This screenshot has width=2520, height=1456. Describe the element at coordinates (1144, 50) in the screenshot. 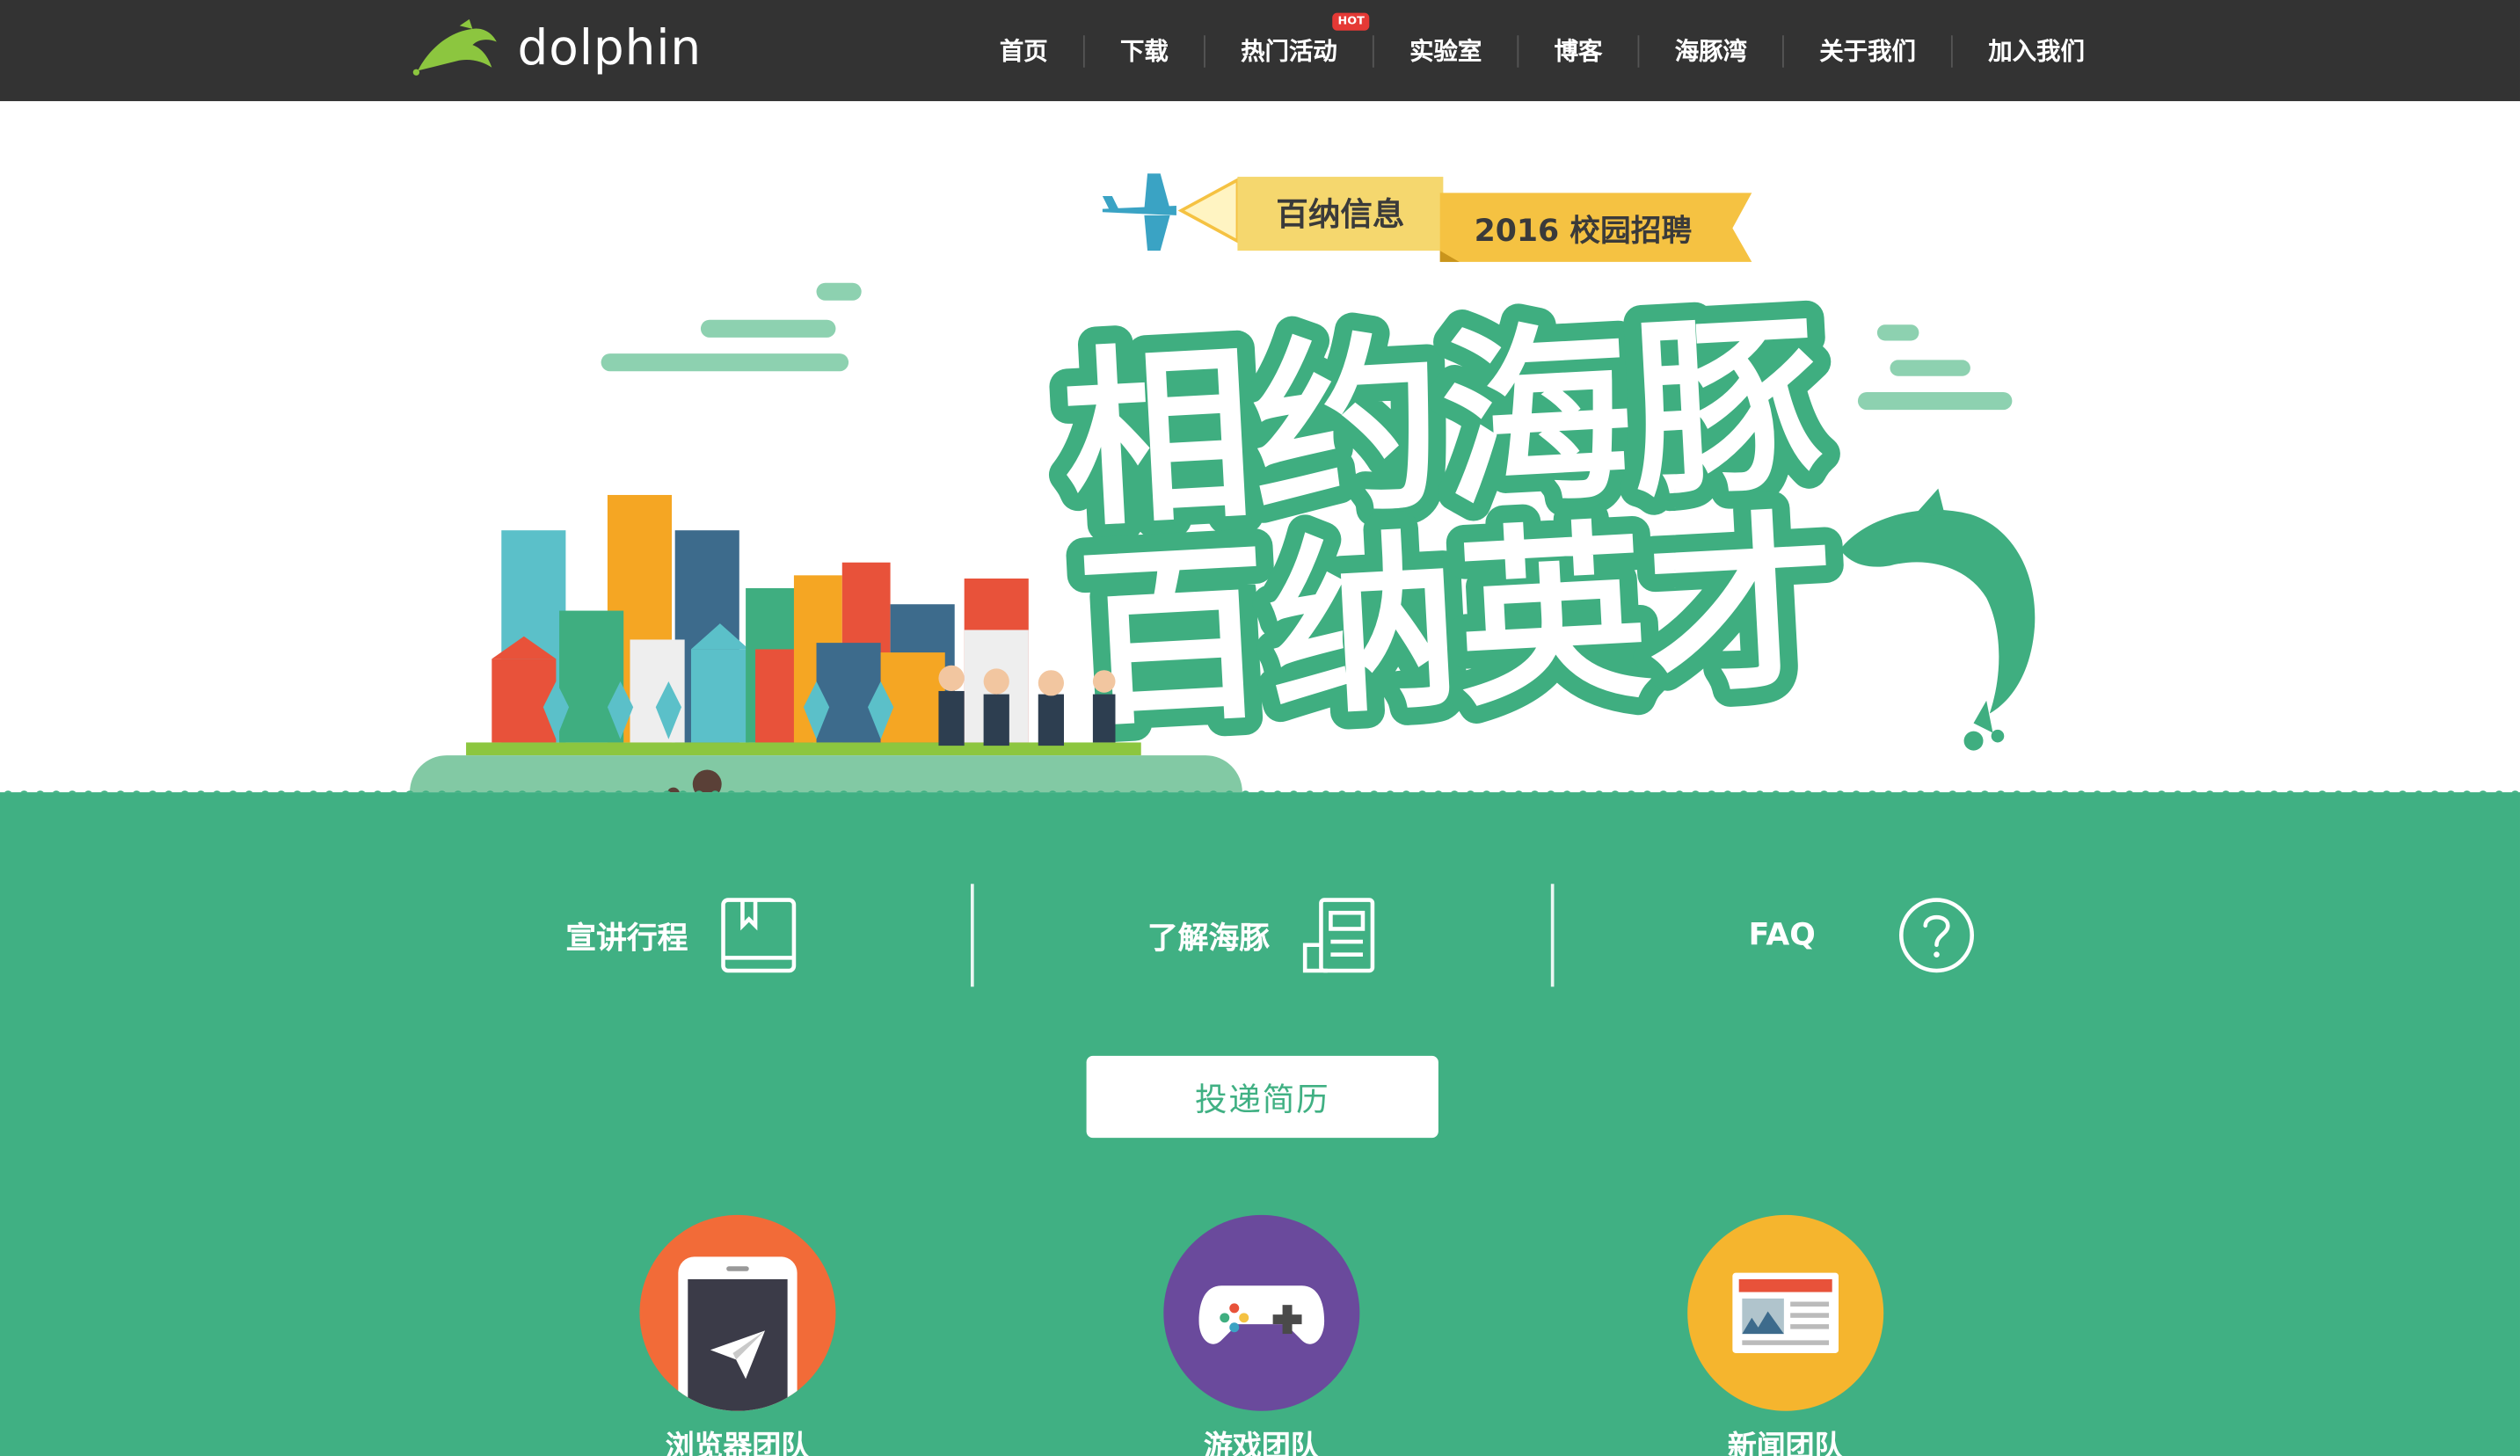

I see `nav-item-download: 下载` at that location.